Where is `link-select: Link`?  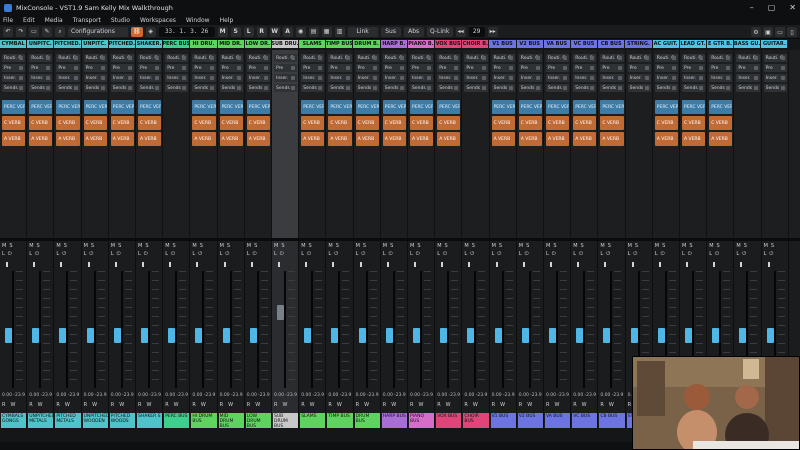 link-select: Link is located at coordinates (362, 31).